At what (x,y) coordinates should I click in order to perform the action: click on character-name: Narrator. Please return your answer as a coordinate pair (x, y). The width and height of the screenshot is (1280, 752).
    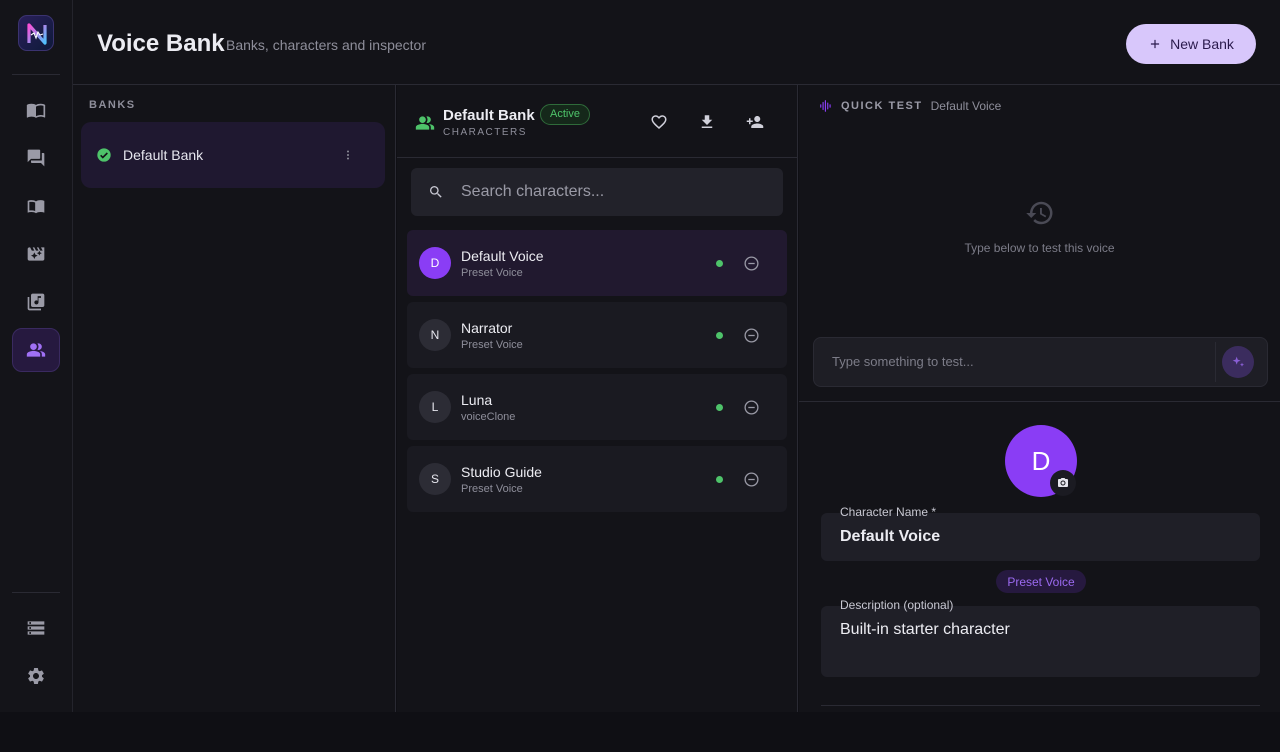
    Looking at the image, I should click on (487, 328).